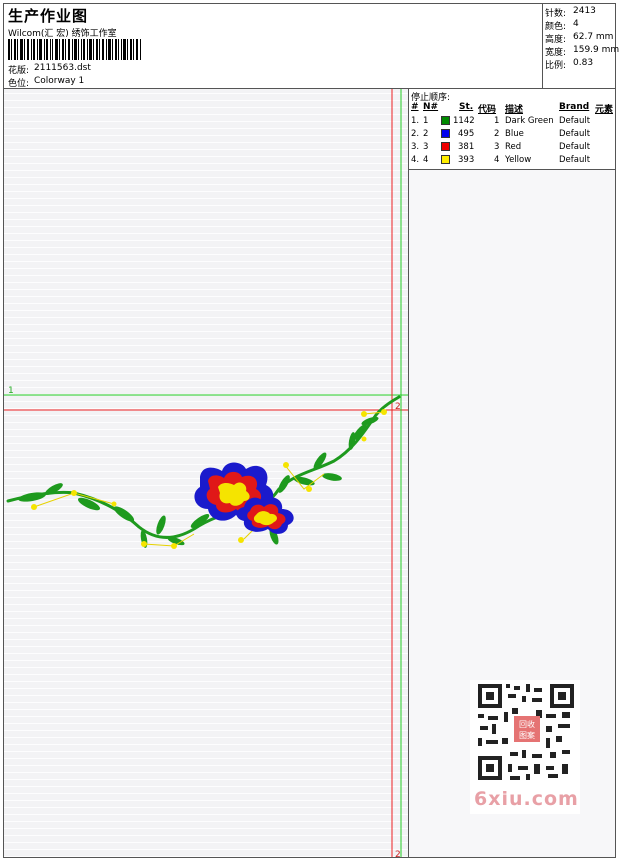 The height and width of the screenshot is (861, 620). Describe the element at coordinates (574, 107) in the screenshot. I see `col-header-brand: Brand` at that location.